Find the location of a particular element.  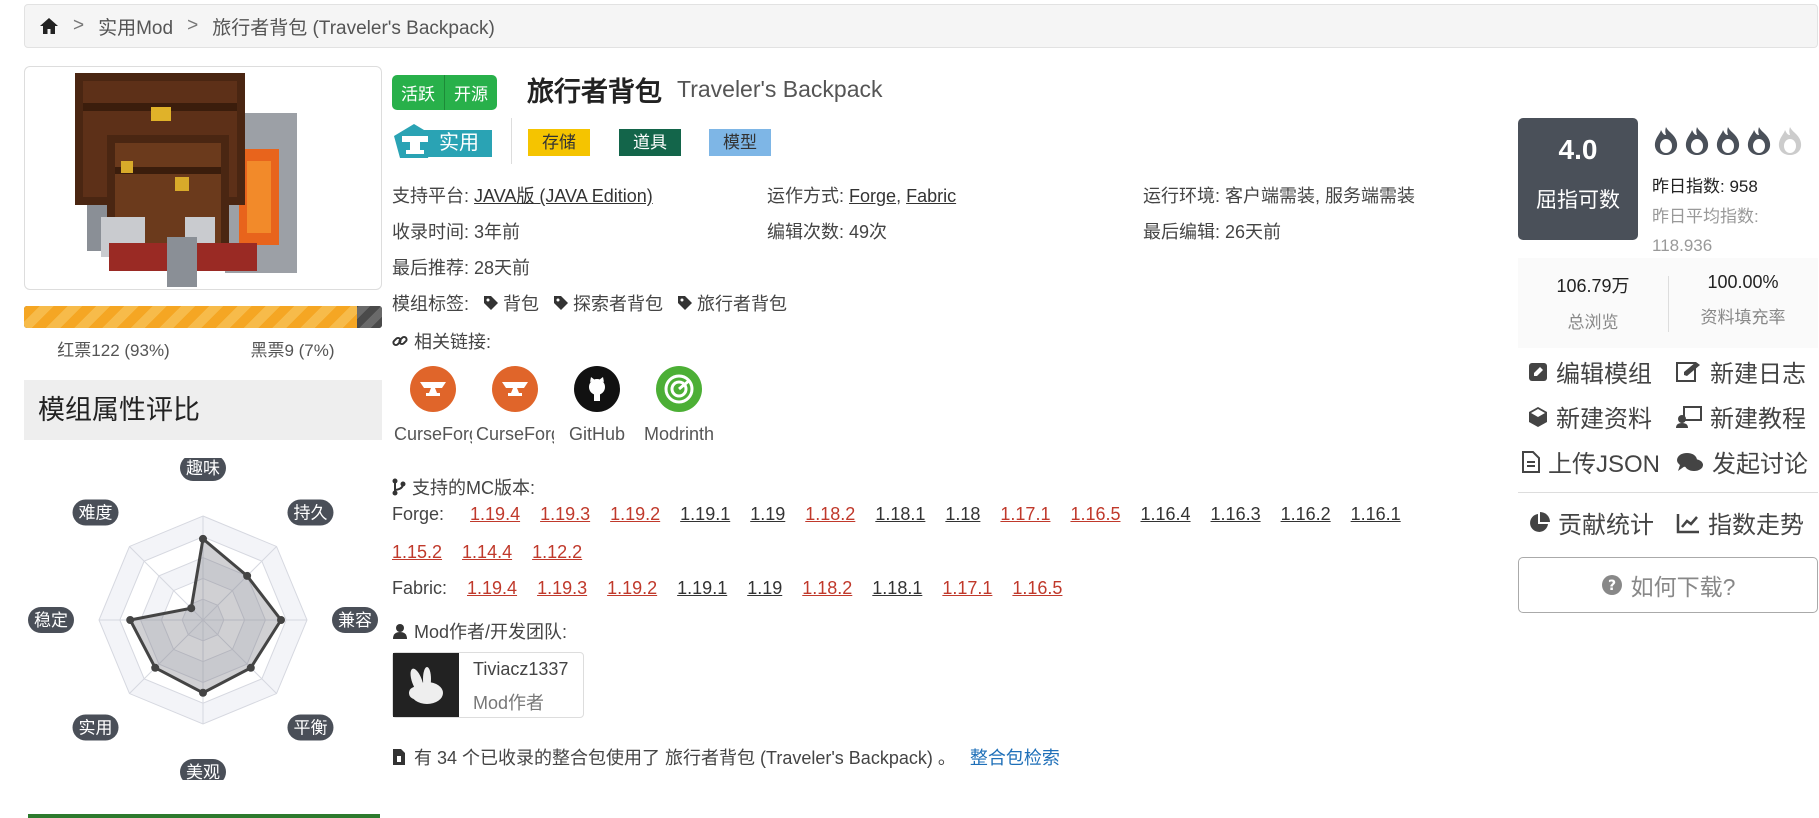

new-info-button: 新建资料 is located at coordinates (1590, 416).